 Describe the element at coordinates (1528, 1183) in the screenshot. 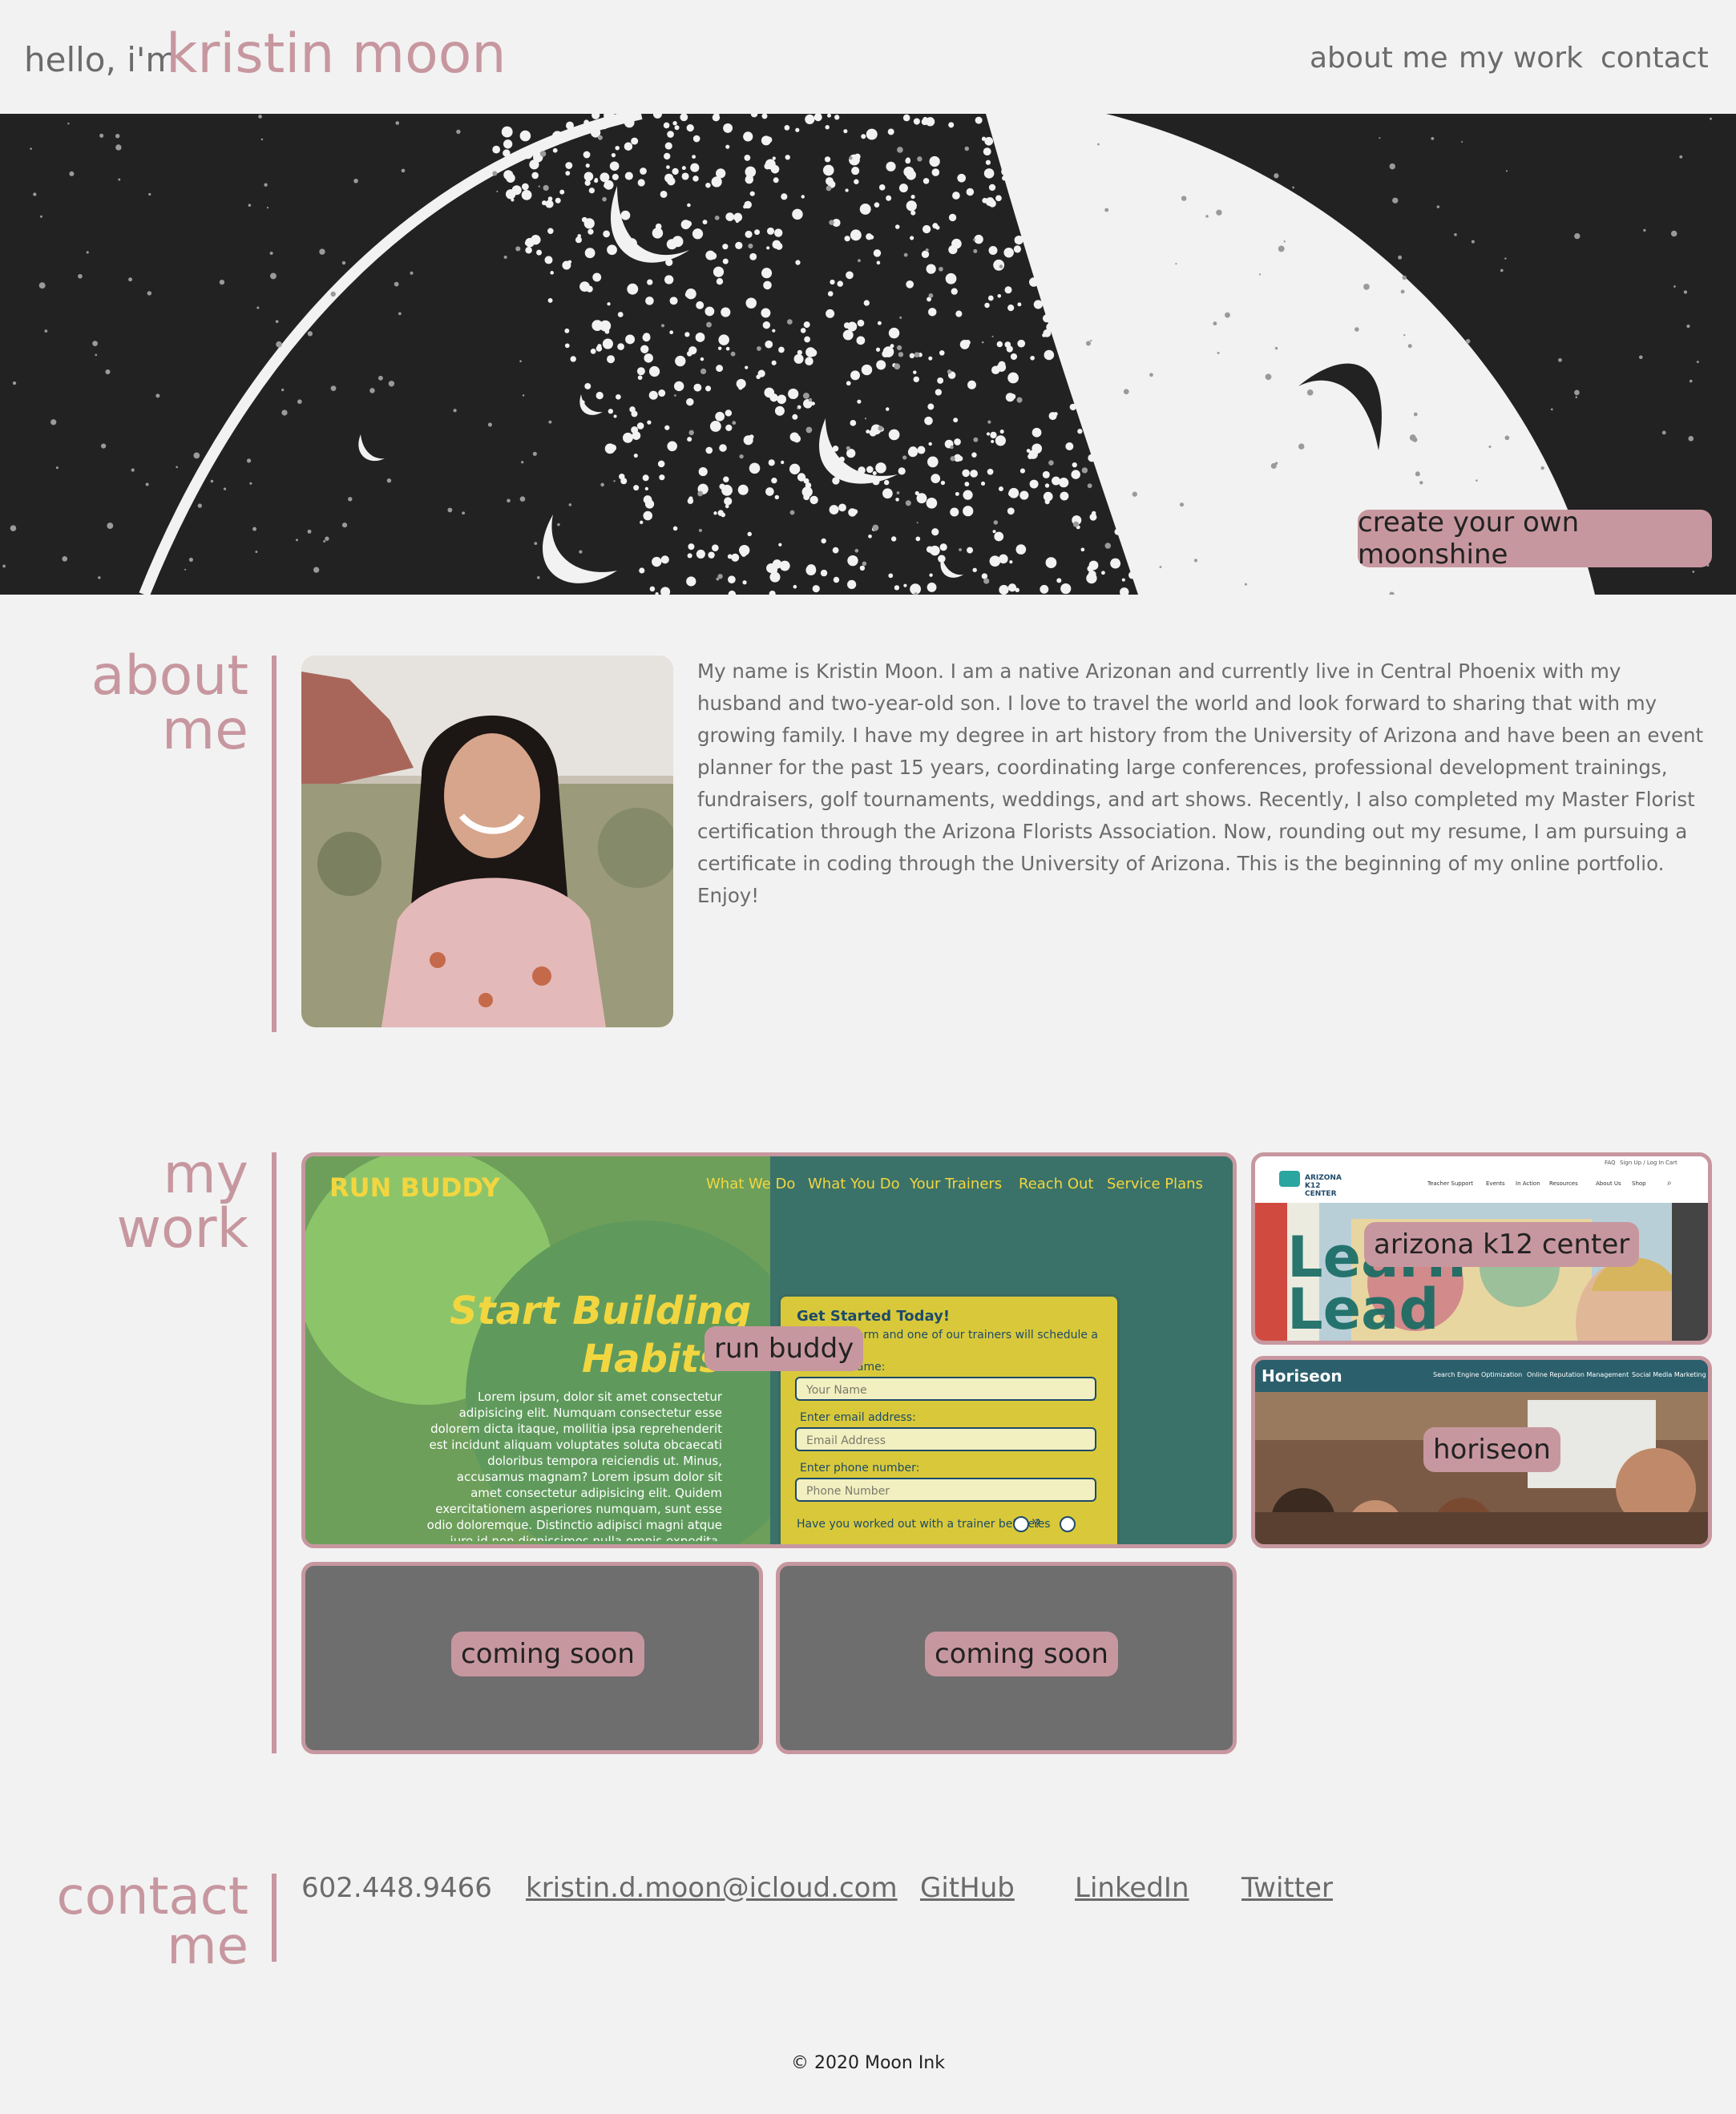

I see `k12-nav: In Action` at that location.